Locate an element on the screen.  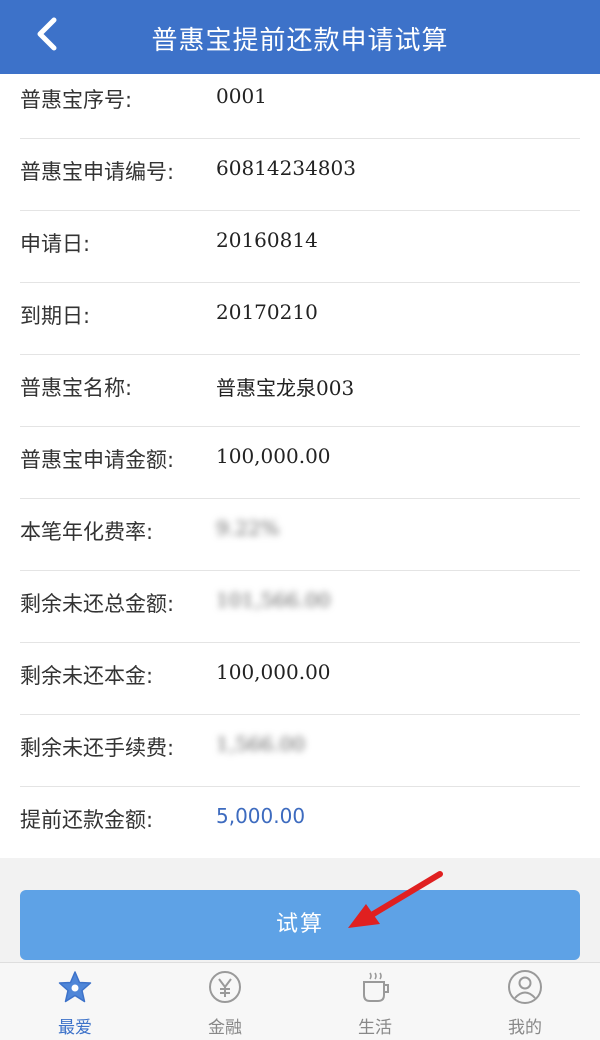
field-value-blurred: 101,566.00 is located at coordinates (273, 600).